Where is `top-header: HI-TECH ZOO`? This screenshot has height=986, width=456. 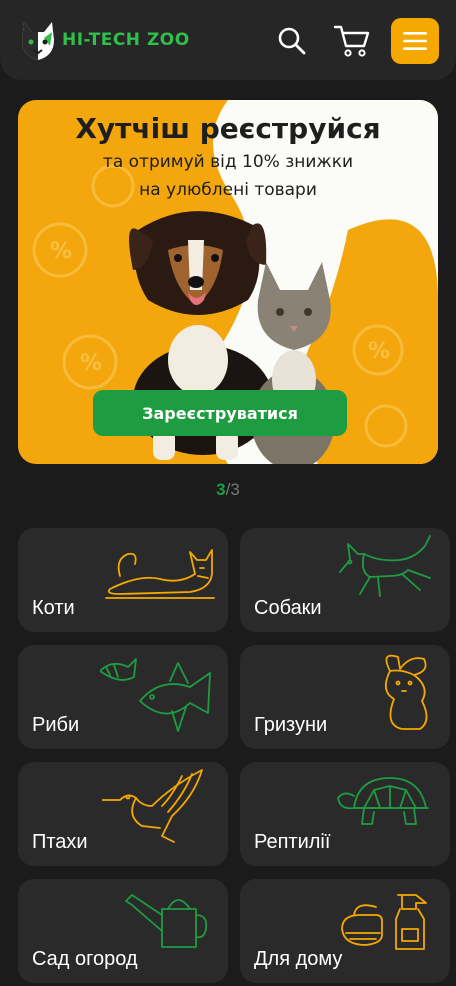 top-header: HI-TECH ZOO is located at coordinates (228, 40).